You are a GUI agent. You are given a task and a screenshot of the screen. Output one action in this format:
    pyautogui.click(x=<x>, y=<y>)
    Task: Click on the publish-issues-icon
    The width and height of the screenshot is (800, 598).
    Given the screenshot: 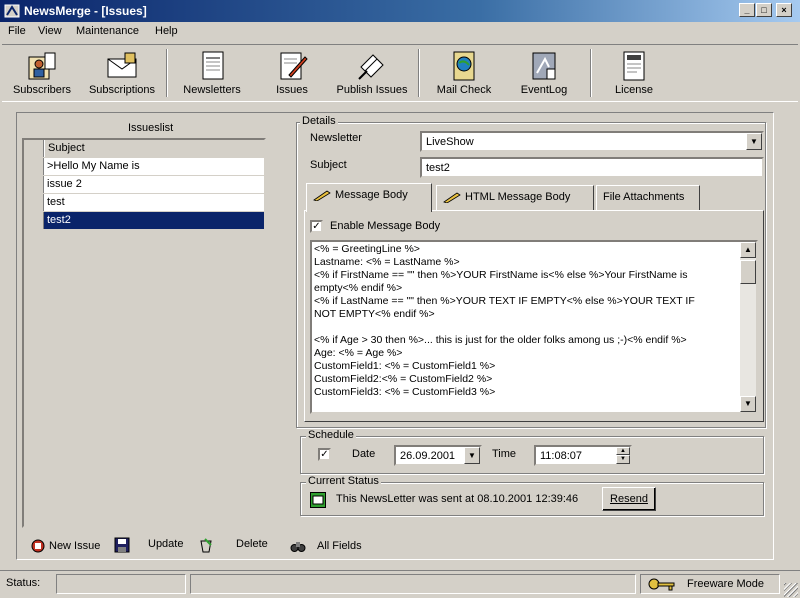 What is the action you would take?
    pyautogui.click(x=371, y=67)
    